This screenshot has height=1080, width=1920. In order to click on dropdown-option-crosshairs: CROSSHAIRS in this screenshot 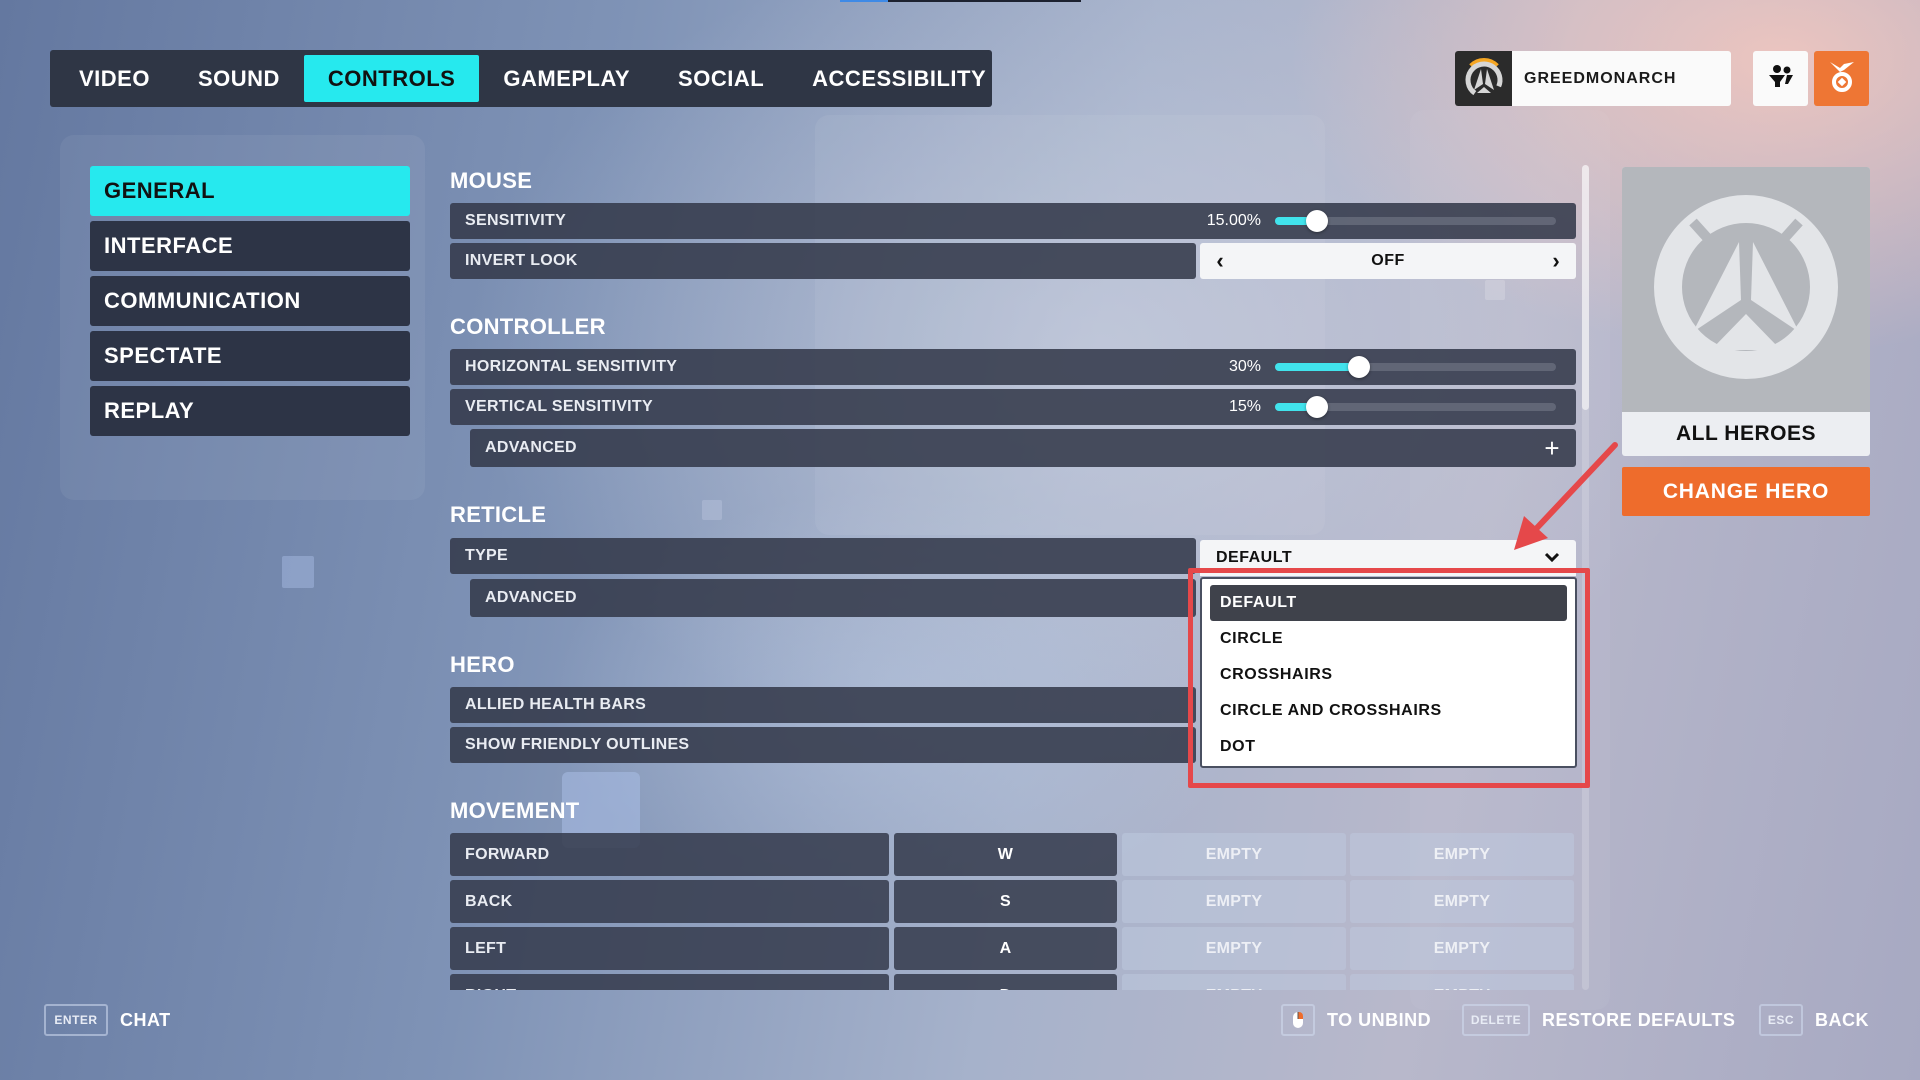, I will do `click(1388, 675)`.